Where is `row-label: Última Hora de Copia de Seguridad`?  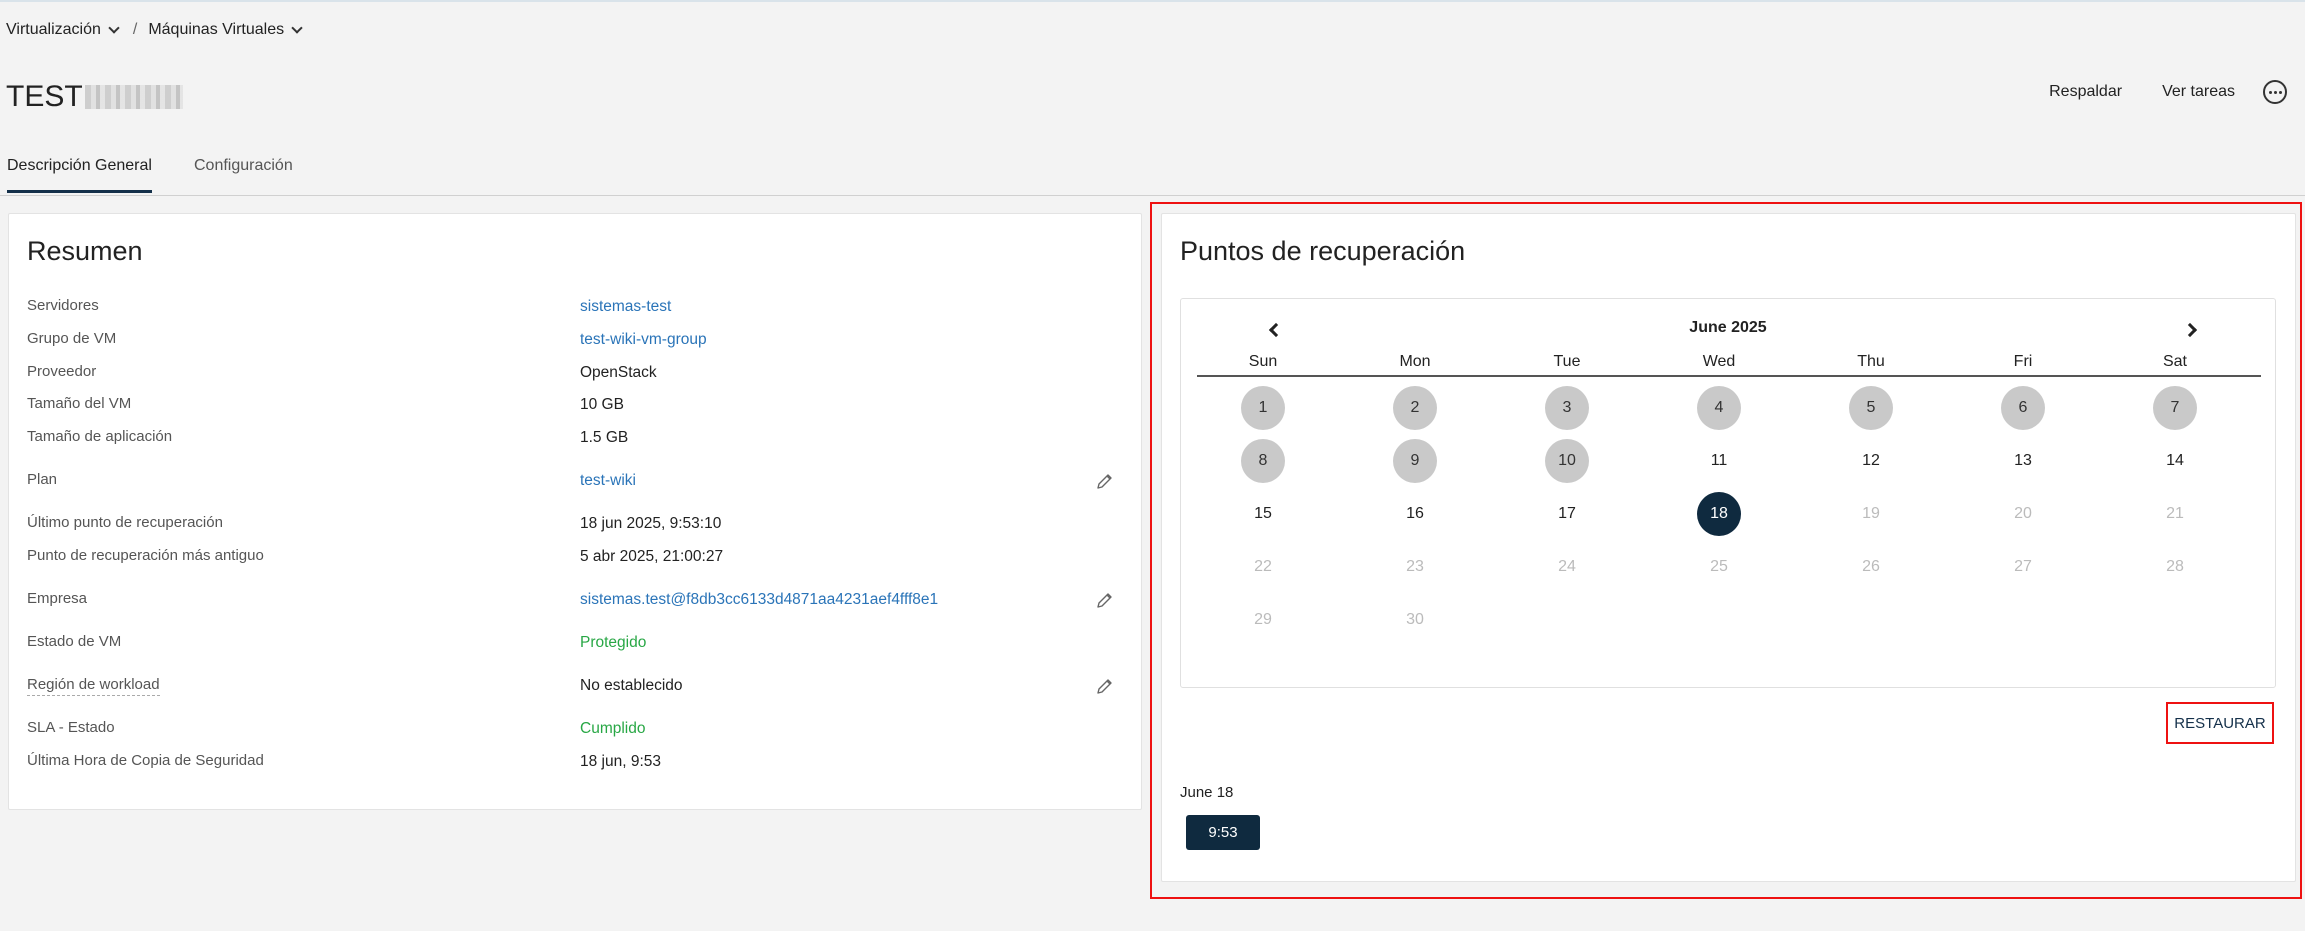
row-label: Última Hora de Copia de Seguridad is located at coordinates (145, 760).